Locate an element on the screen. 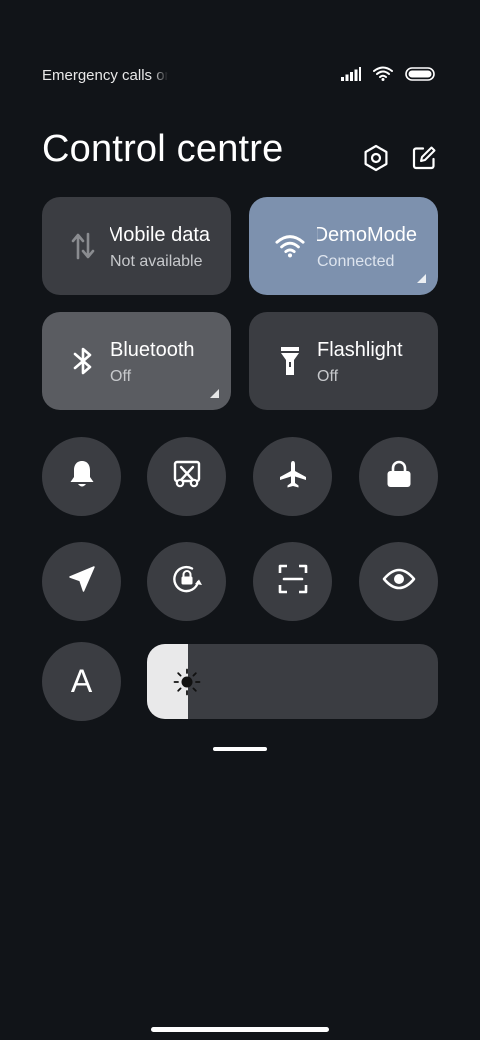 This screenshot has width=480, height=1040. tile-wifi: DemoMode Connected is located at coordinates (343, 246).